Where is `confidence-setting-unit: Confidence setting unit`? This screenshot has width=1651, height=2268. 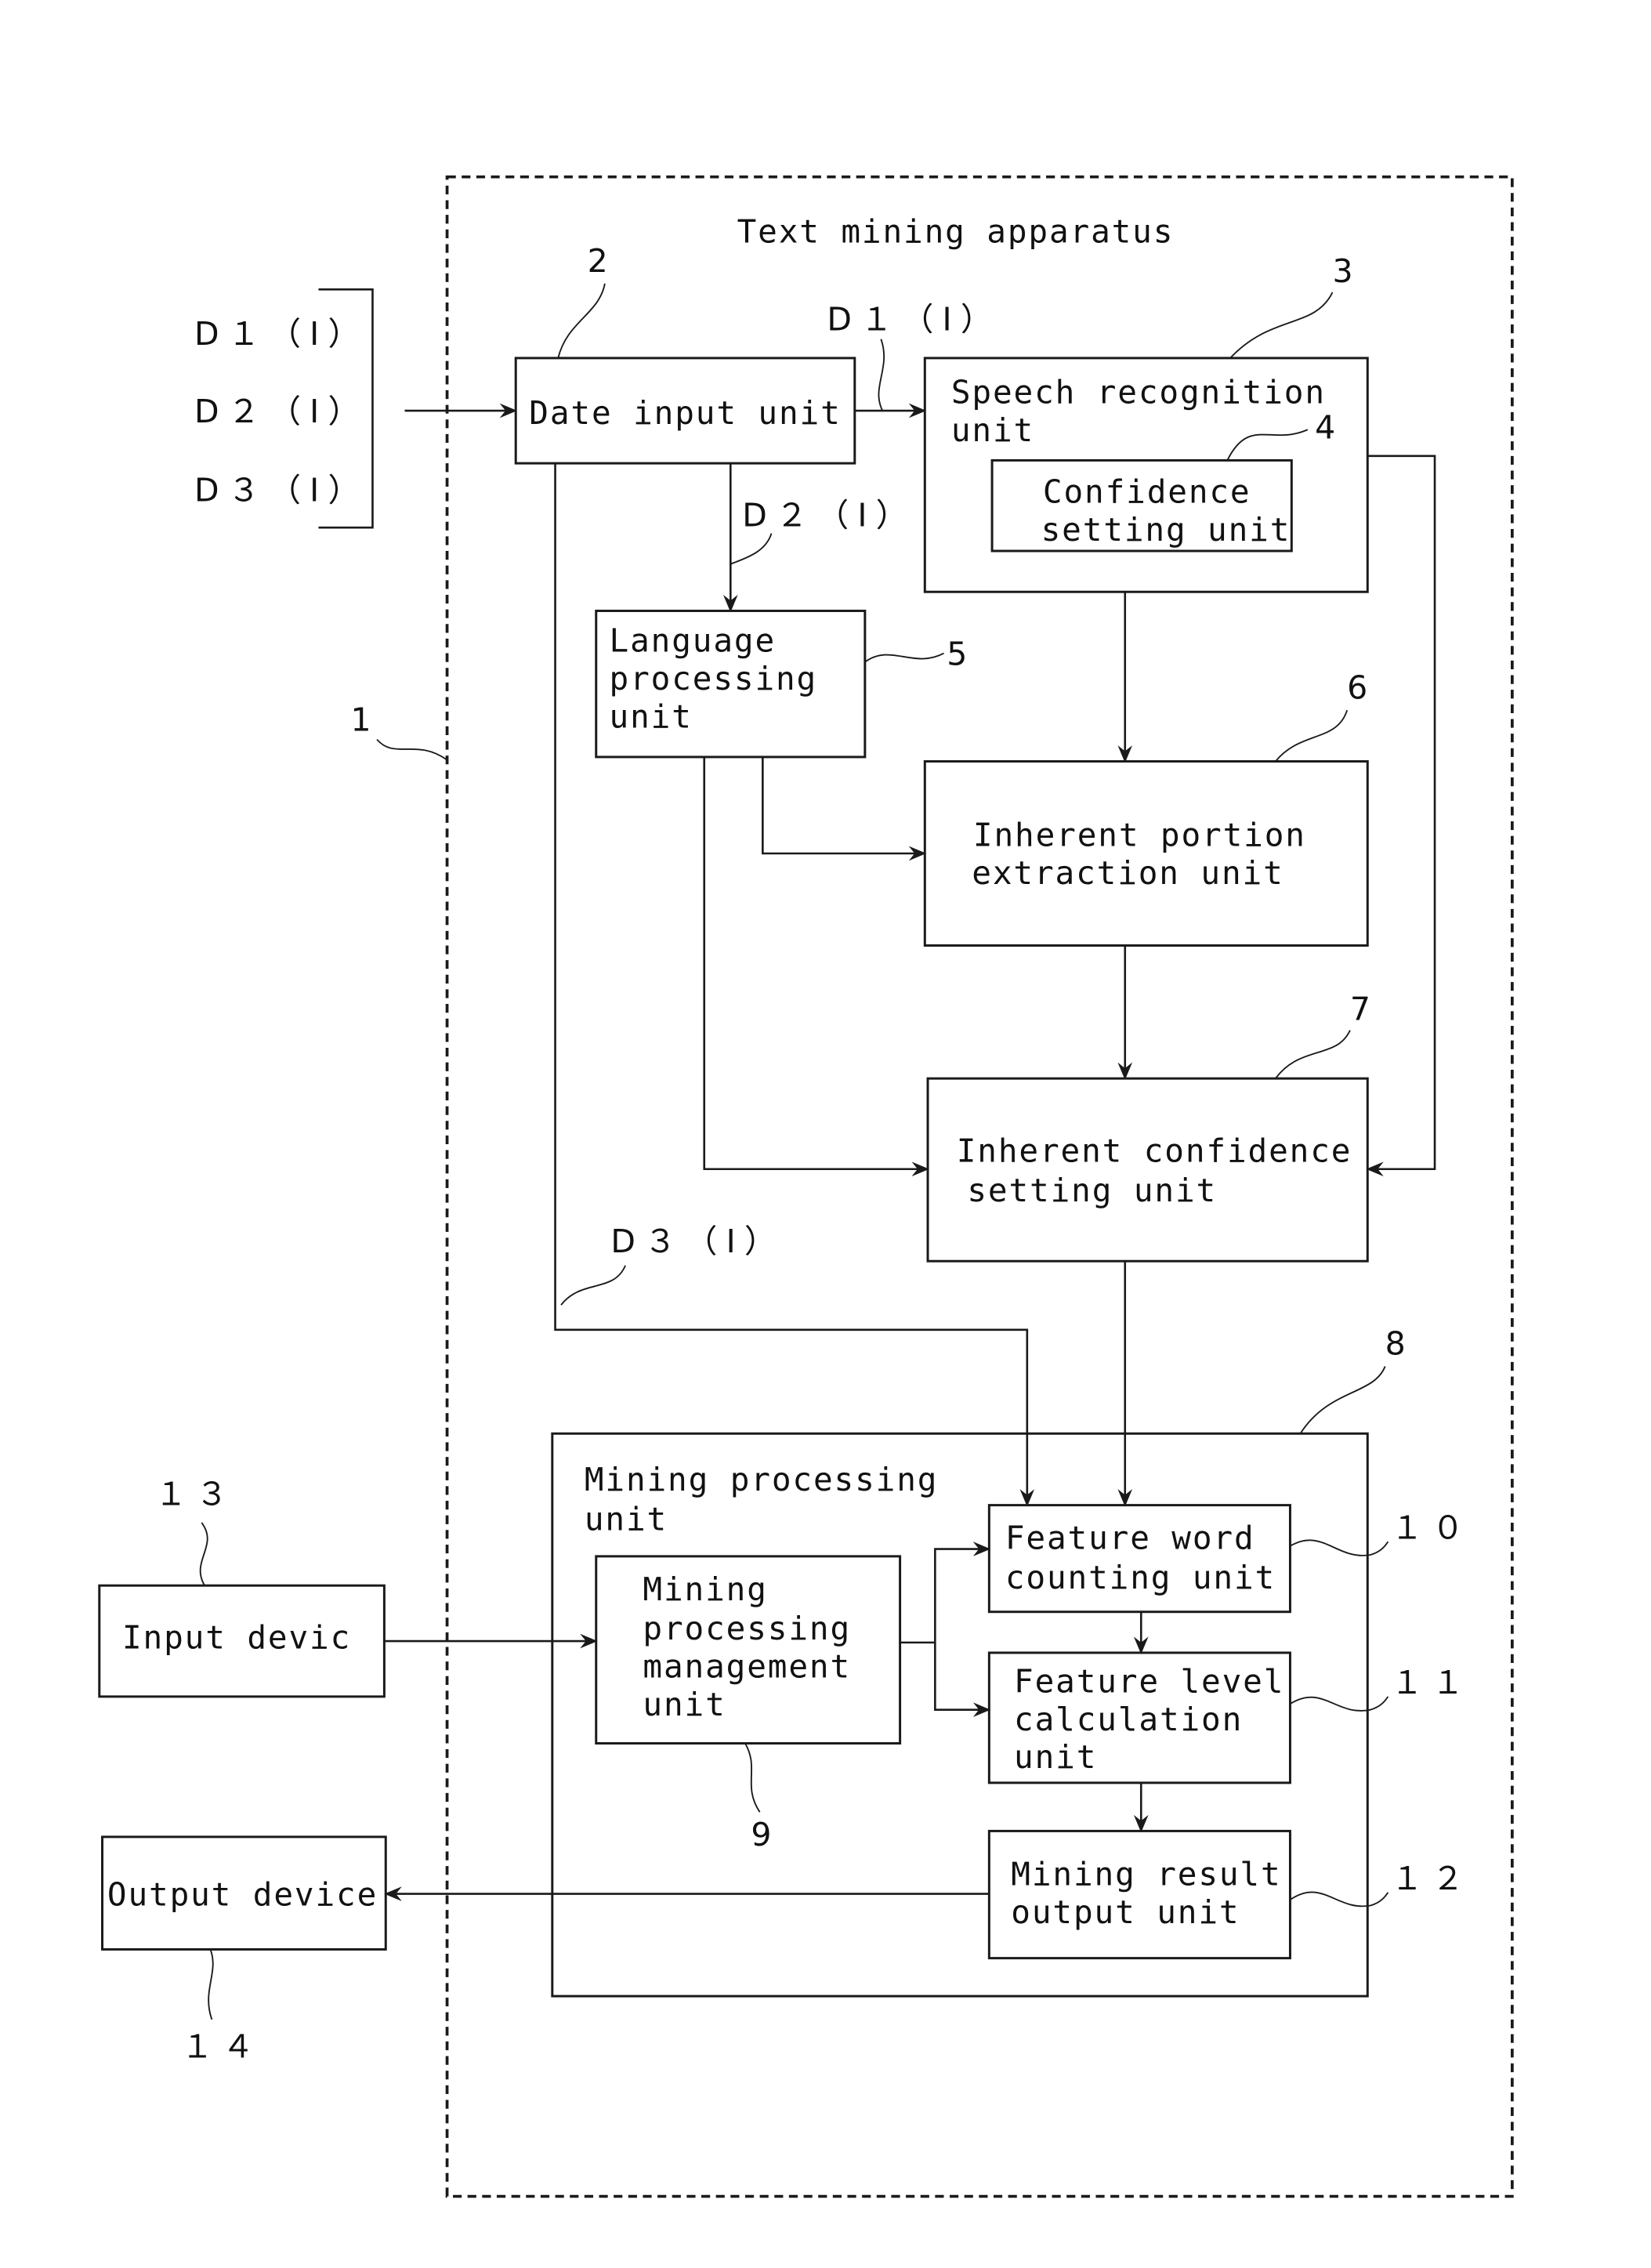
confidence-setting-unit: Confidence setting unit is located at coordinates (1141, 505).